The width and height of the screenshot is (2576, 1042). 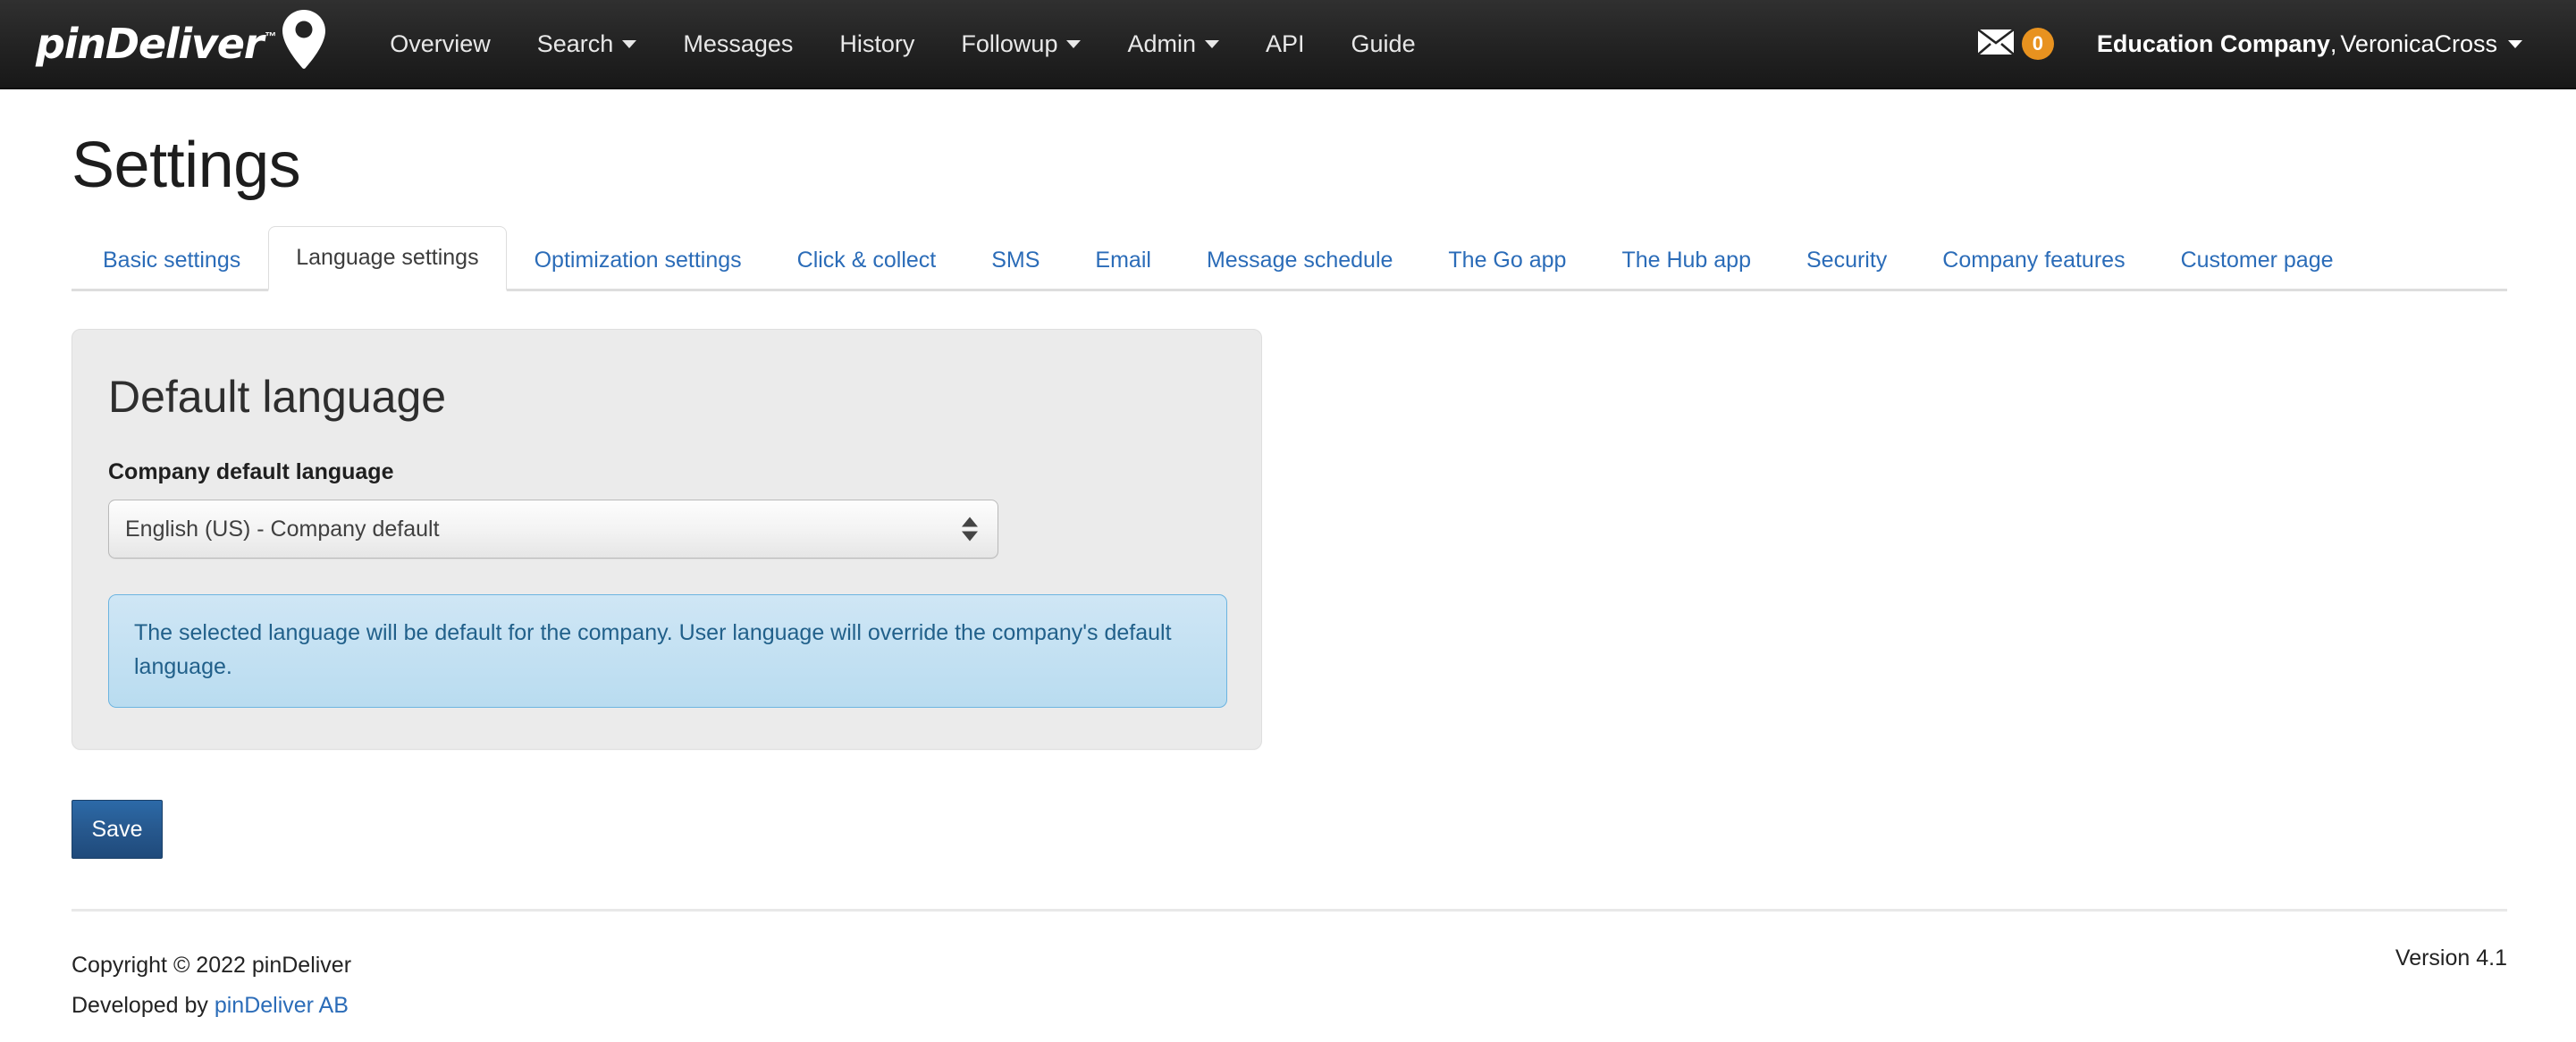 What do you see at coordinates (1162, 43) in the screenshot?
I see `nav-label: Admin` at bounding box center [1162, 43].